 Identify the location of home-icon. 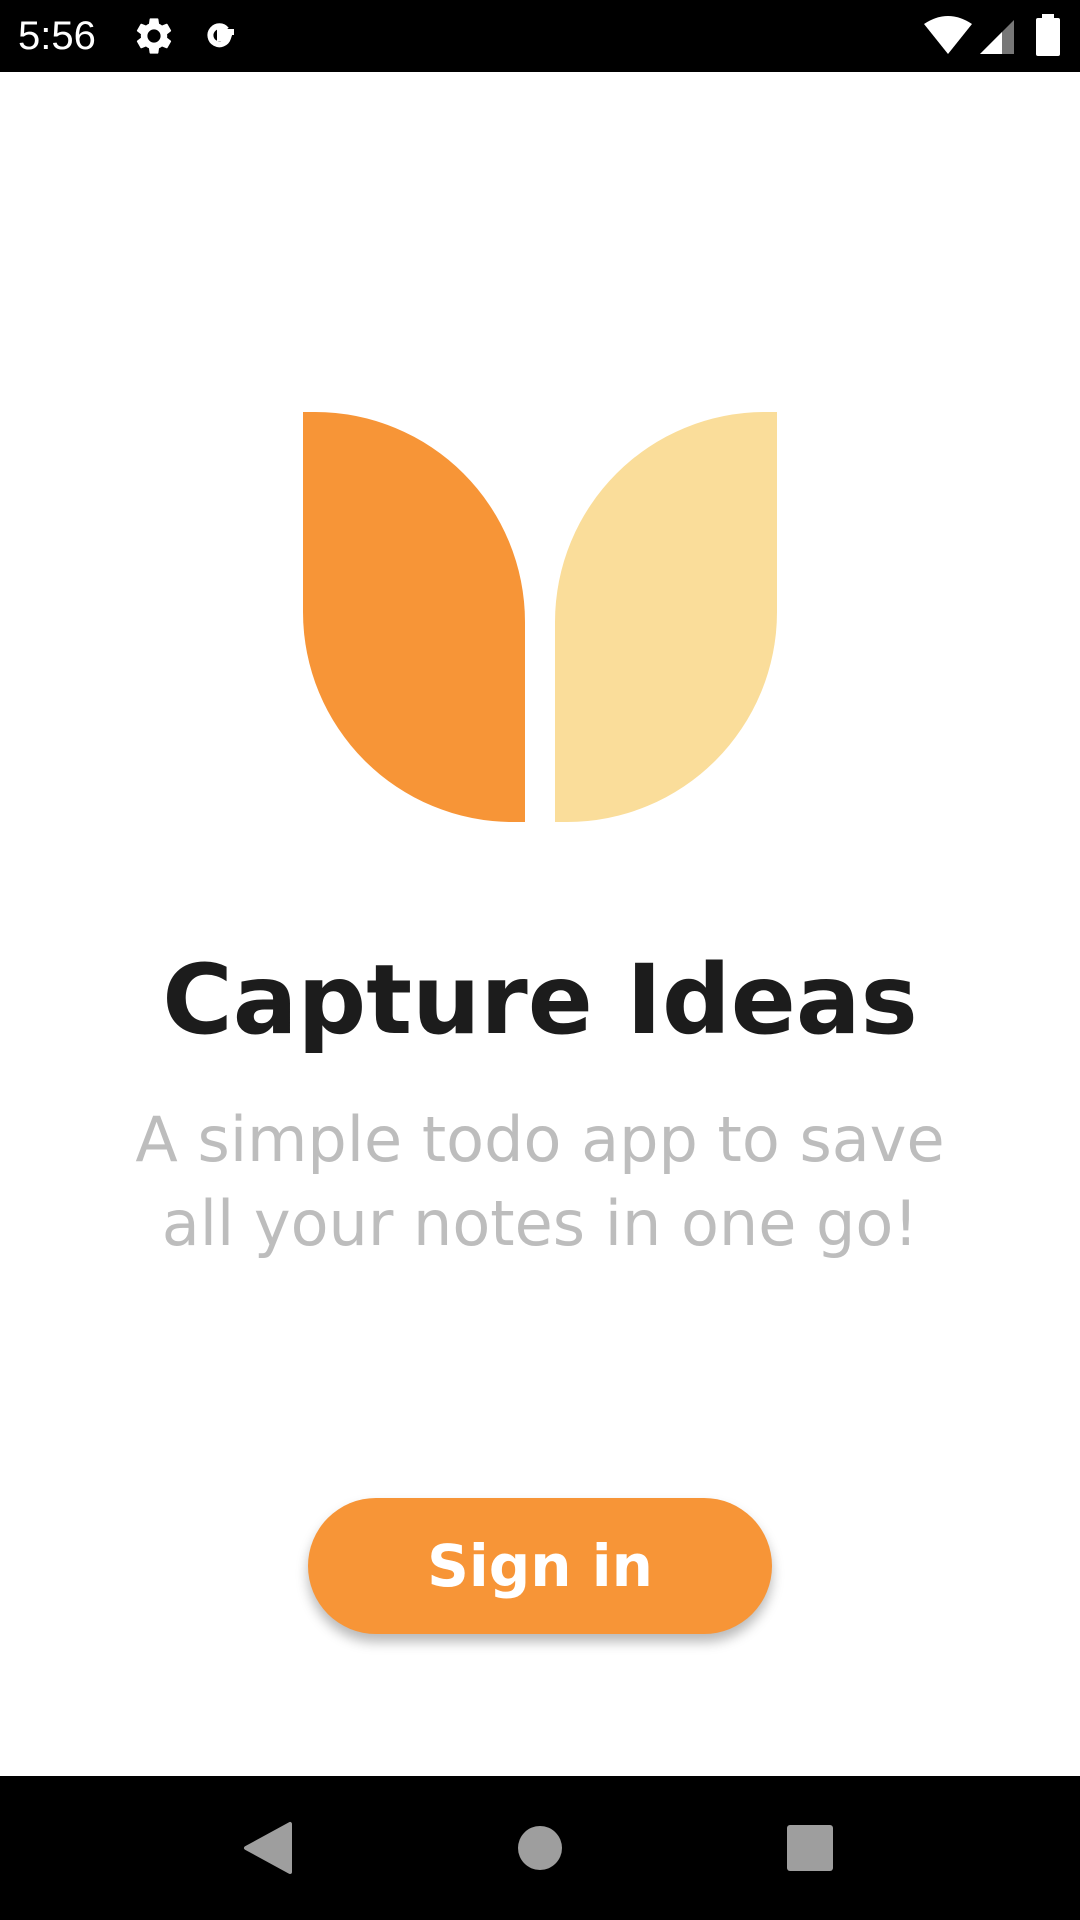
(540, 1848).